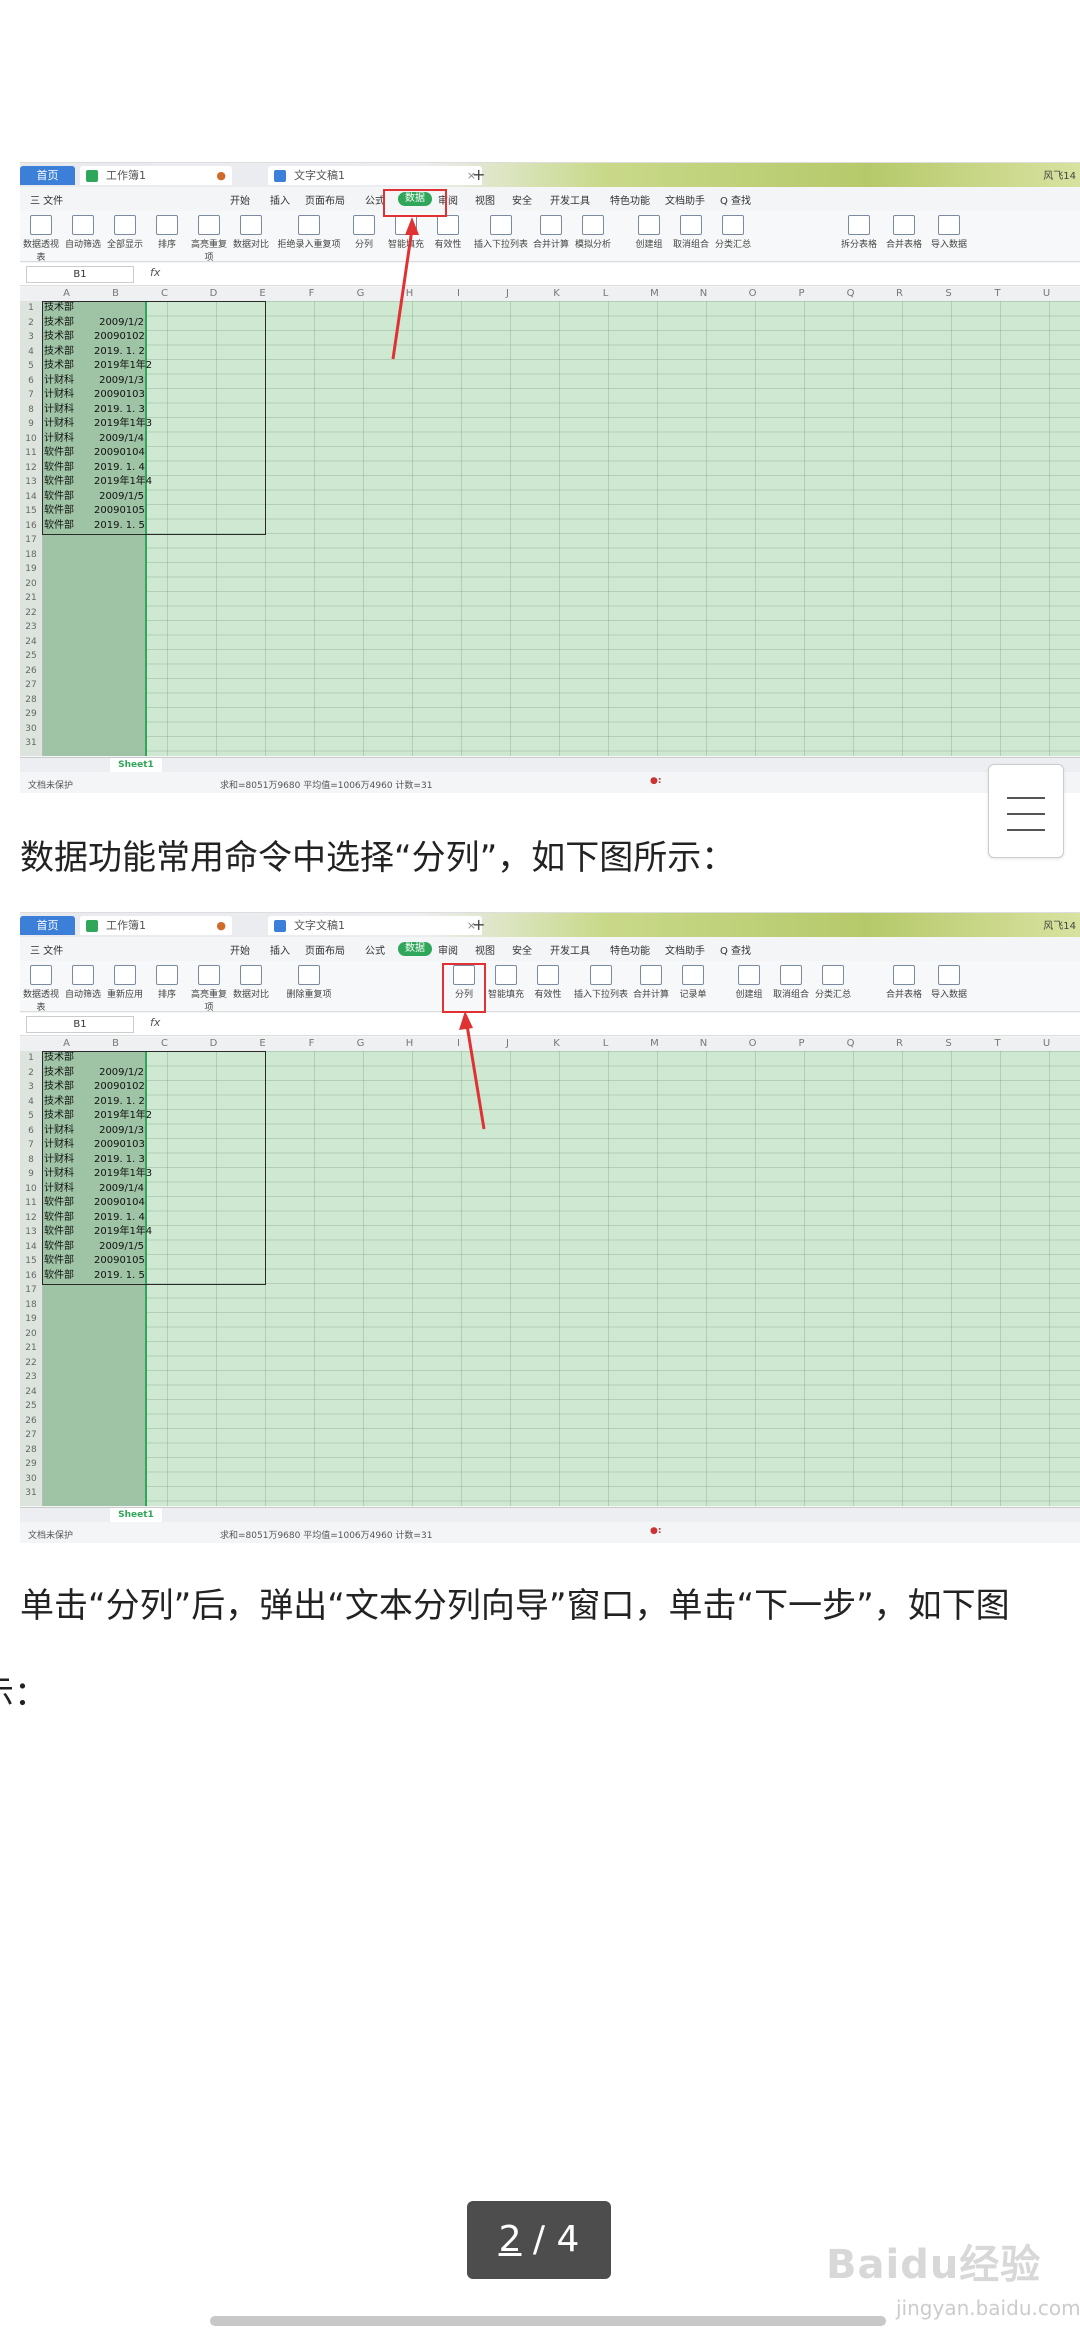  What do you see at coordinates (510, 2239) in the screenshot?
I see `page-current: 2` at bounding box center [510, 2239].